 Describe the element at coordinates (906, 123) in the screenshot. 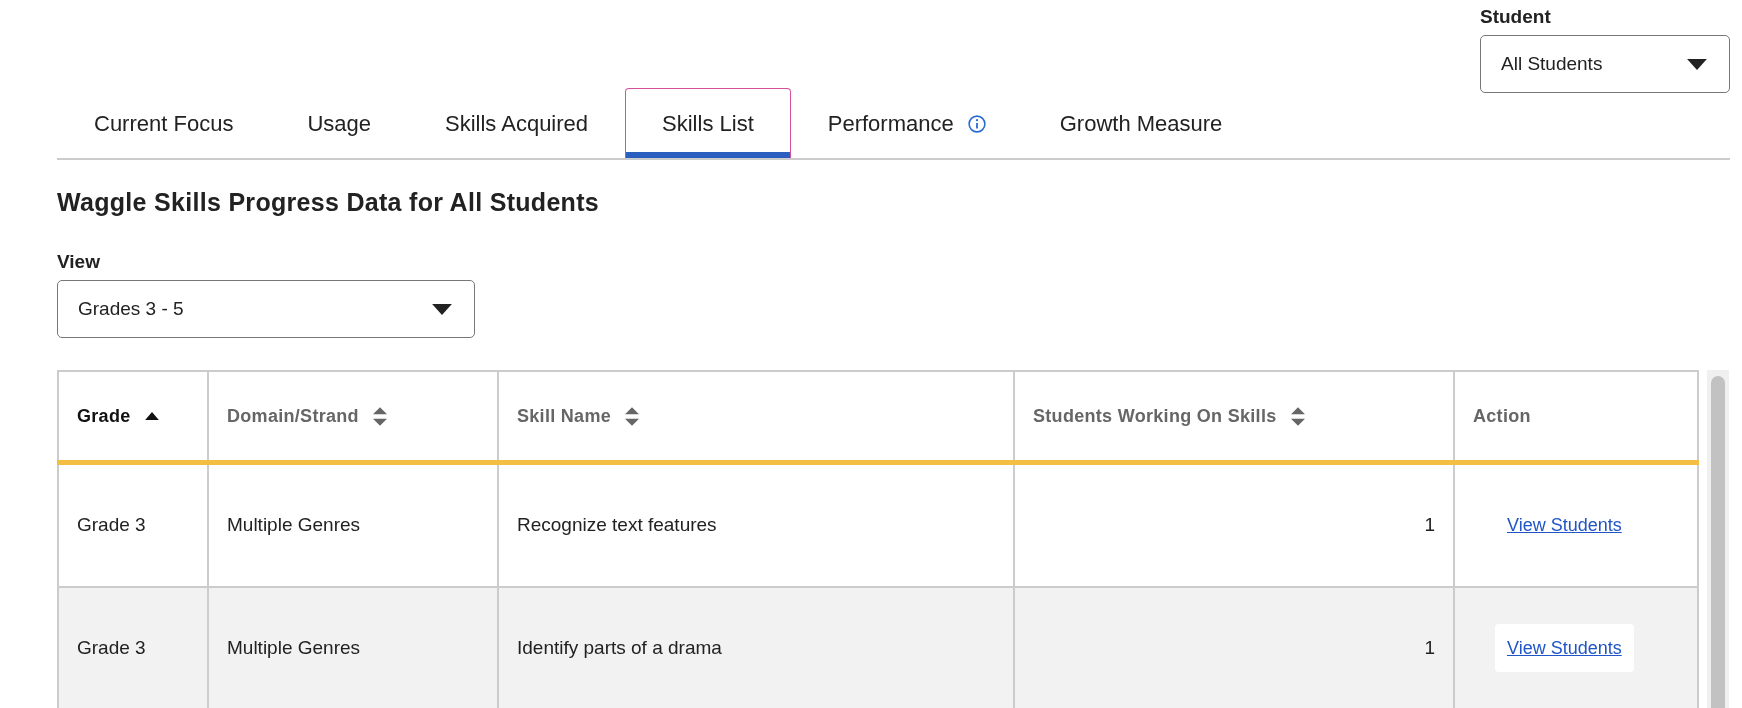

I see `tab: Performance` at that location.